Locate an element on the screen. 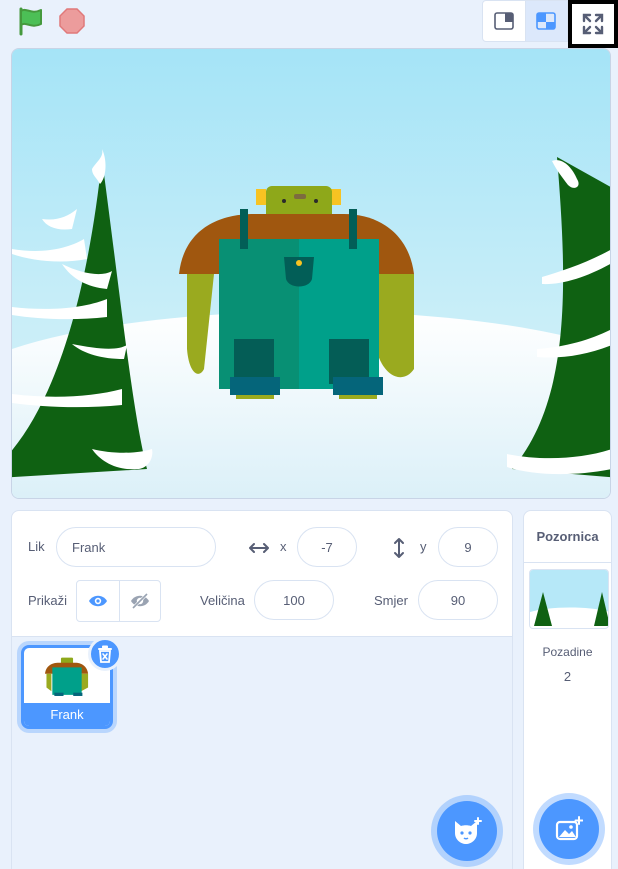  stop-icon is located at coordinates (72, 21).